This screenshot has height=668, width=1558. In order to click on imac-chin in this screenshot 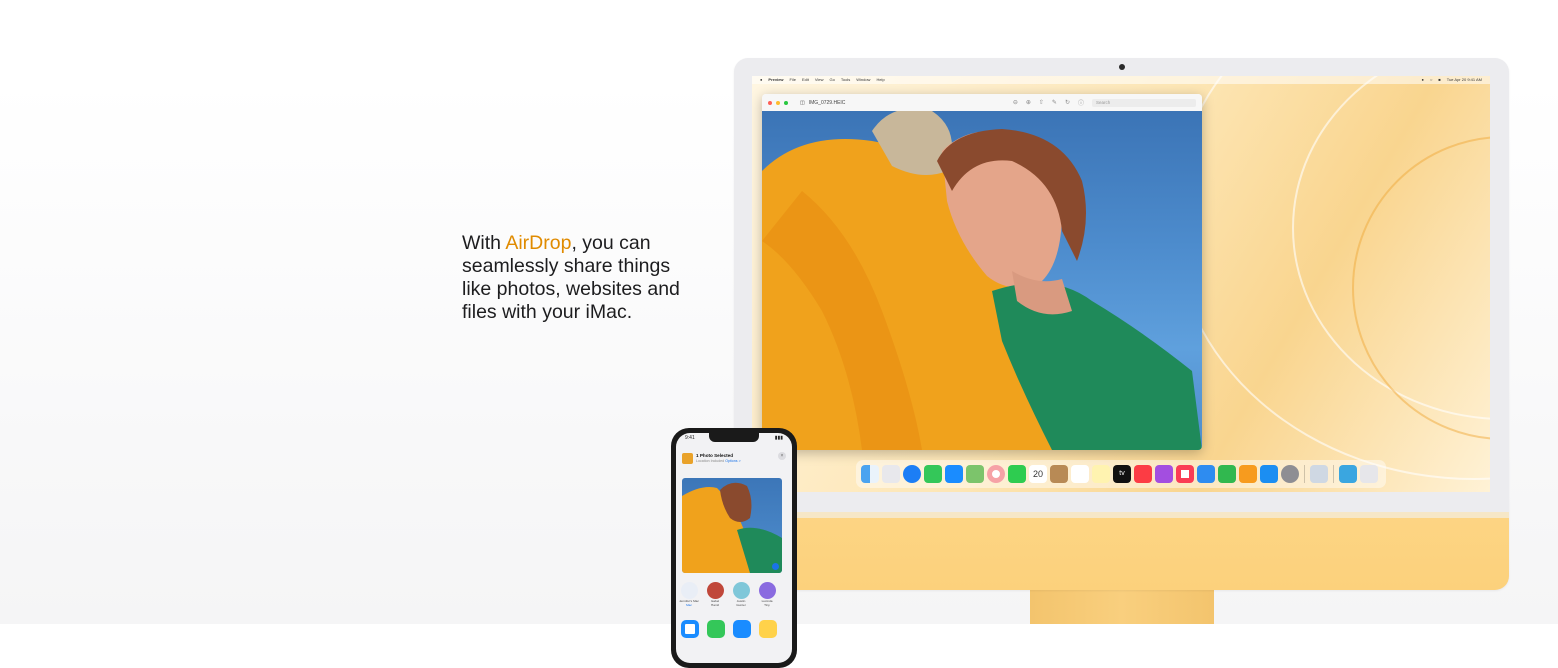, I will do `click(1121, 551)`.